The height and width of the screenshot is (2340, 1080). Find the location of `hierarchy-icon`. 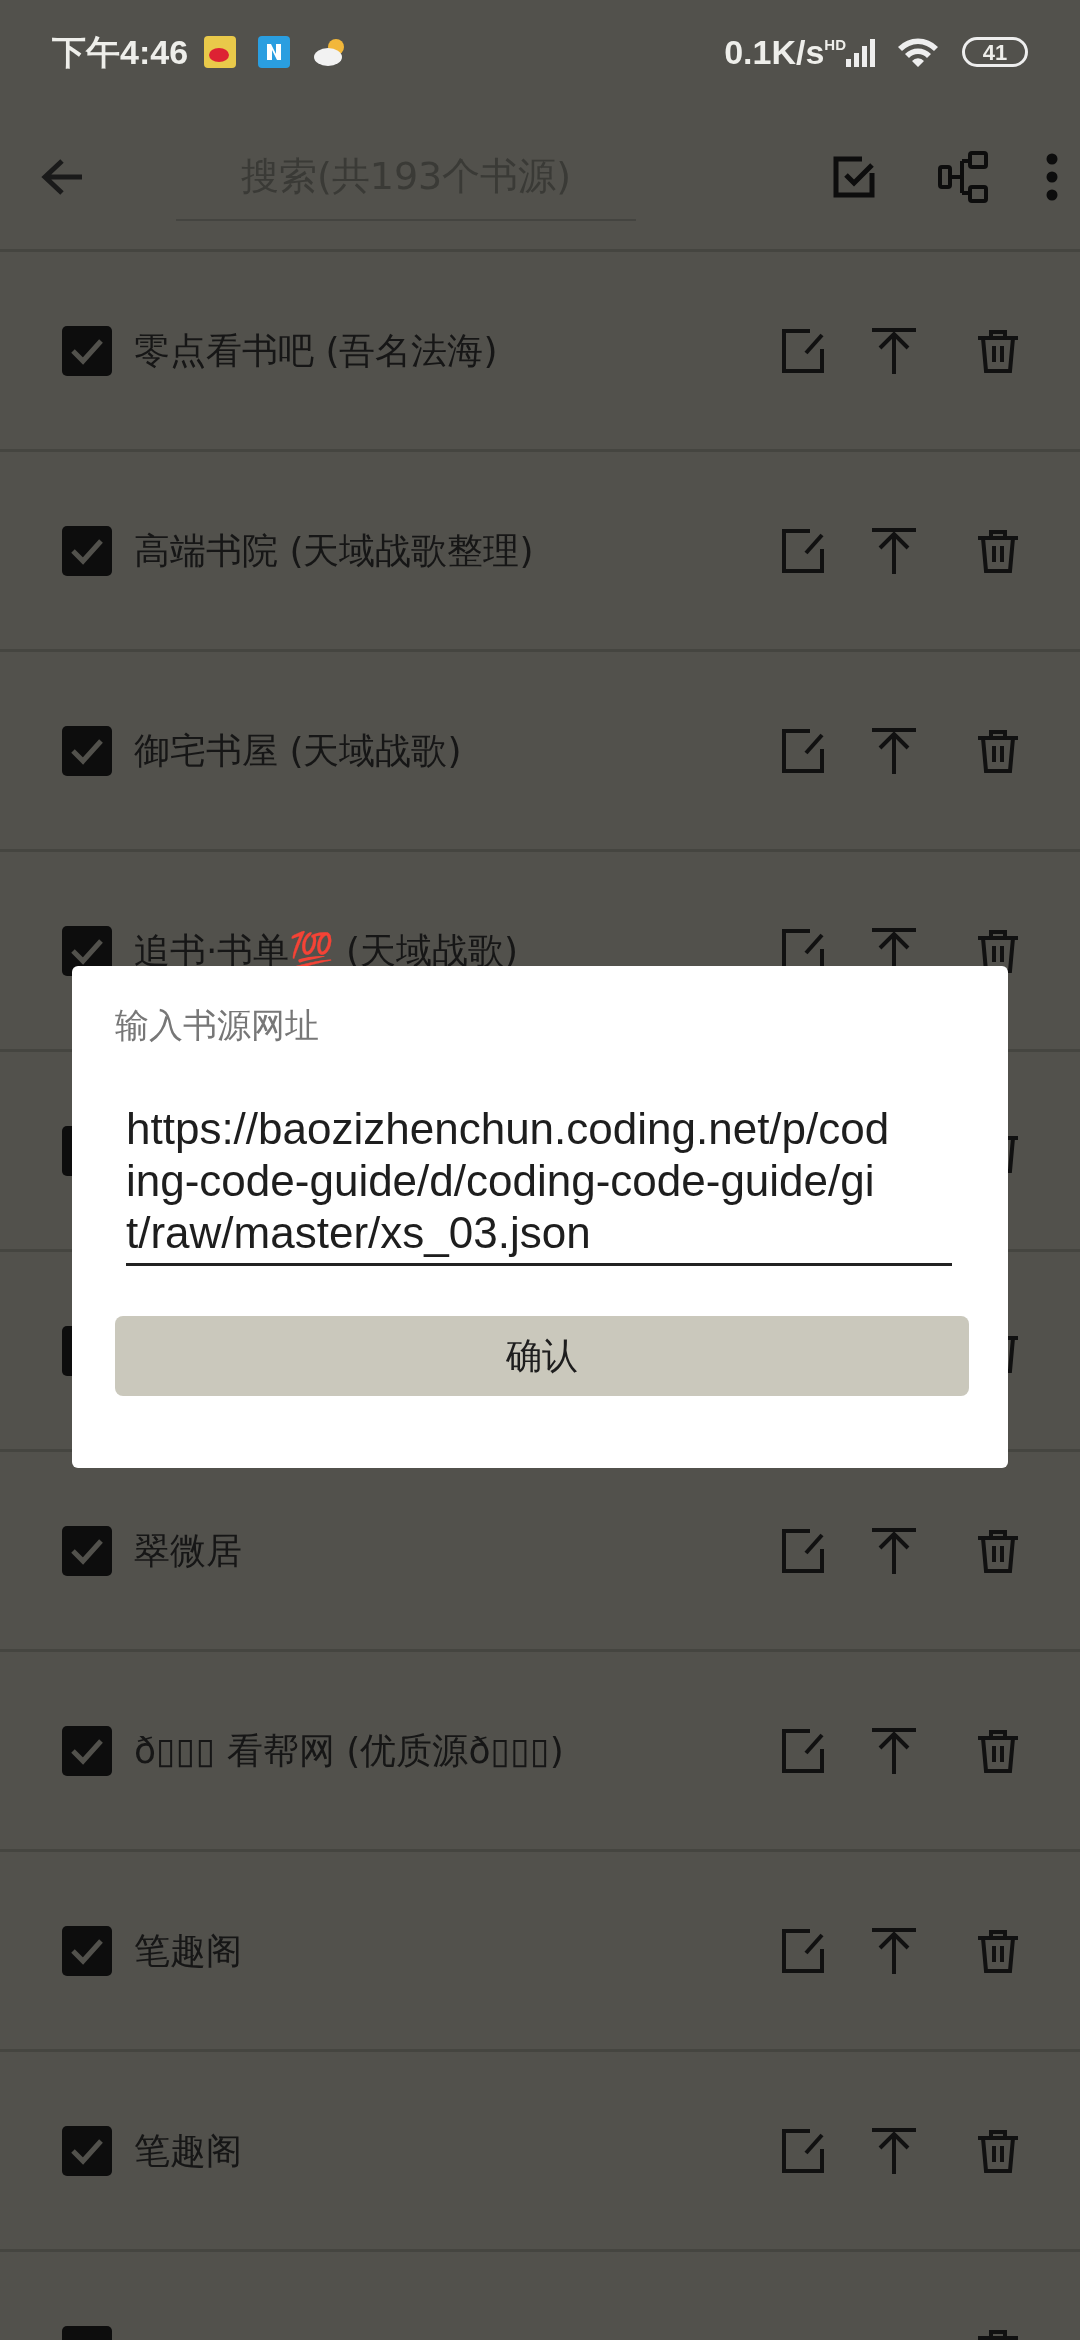

hierarchy-icon is located at coordinates (964, 176).